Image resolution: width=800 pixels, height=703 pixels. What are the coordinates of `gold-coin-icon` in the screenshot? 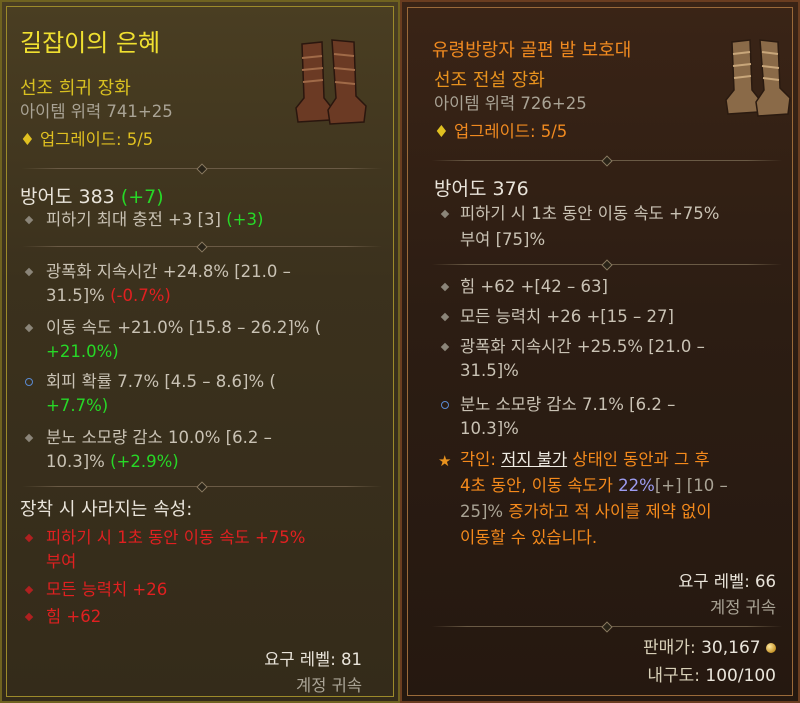 It's located at (771, 648).